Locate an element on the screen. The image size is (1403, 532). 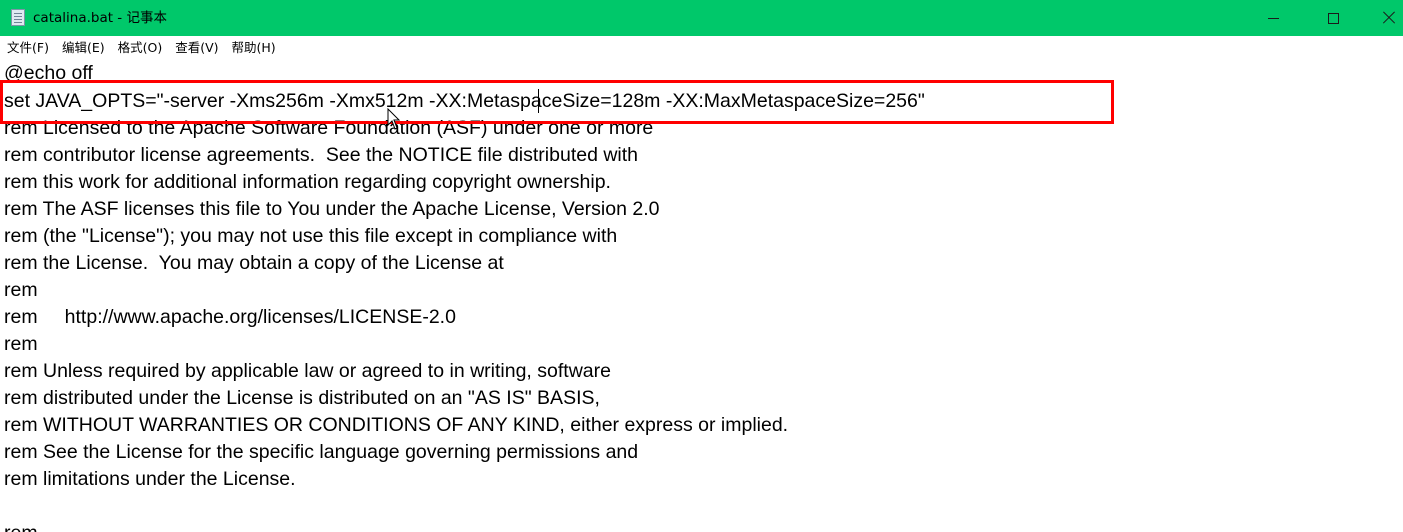
editor-line: rem limitations under the License. is located at coordinates (150, 479).